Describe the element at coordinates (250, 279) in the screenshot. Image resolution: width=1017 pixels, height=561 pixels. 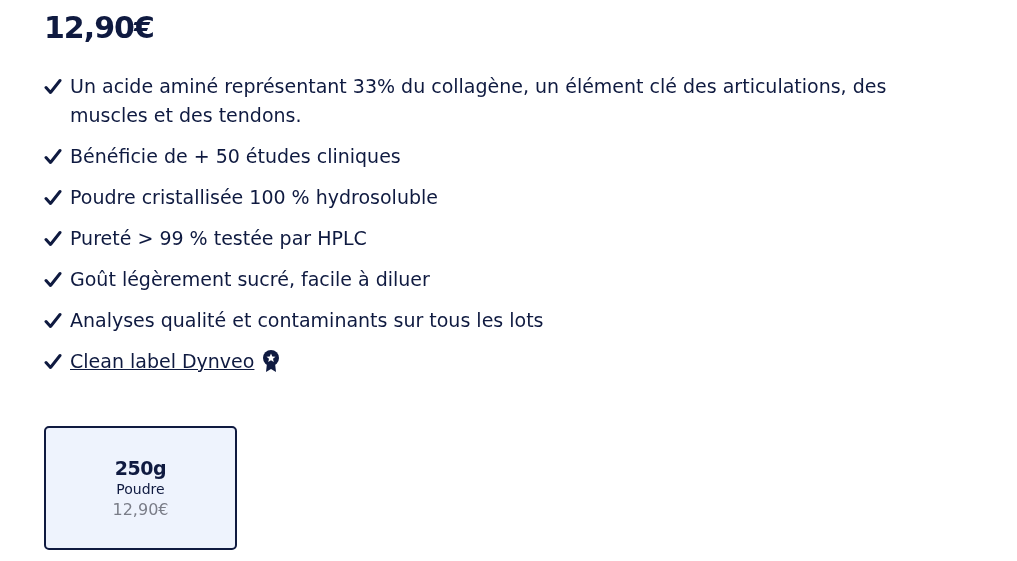
I see `feature-text: Goût légèrement sucré, facile à diluer` at that location.